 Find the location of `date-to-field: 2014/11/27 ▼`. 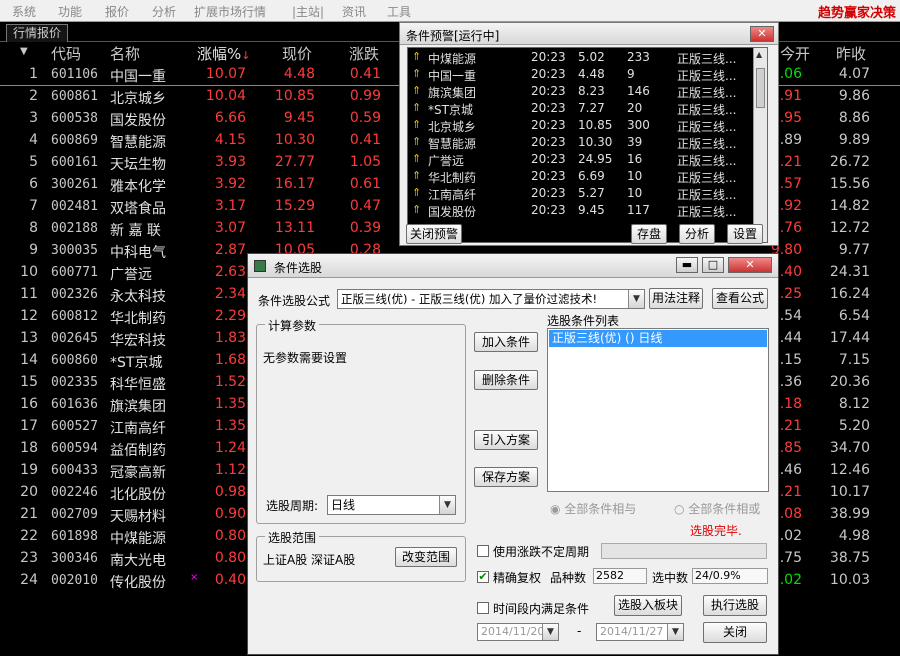

date-to-field: 2014/11/27 ▼ is located at coordinates (640, 632).